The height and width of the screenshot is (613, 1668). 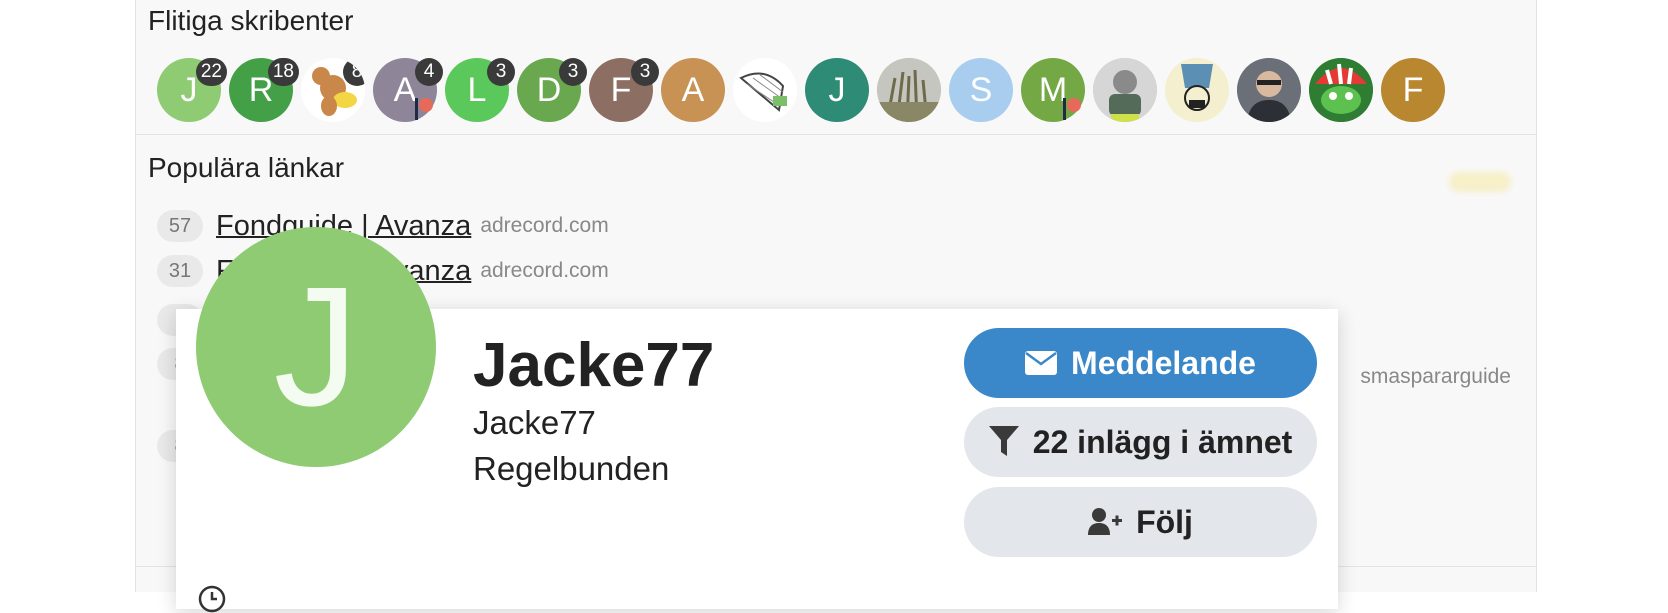 What do you see at coordinates (354, 72) in the screenshot?
I see `post-count-badge: 8` at bounding box center [354, 72].